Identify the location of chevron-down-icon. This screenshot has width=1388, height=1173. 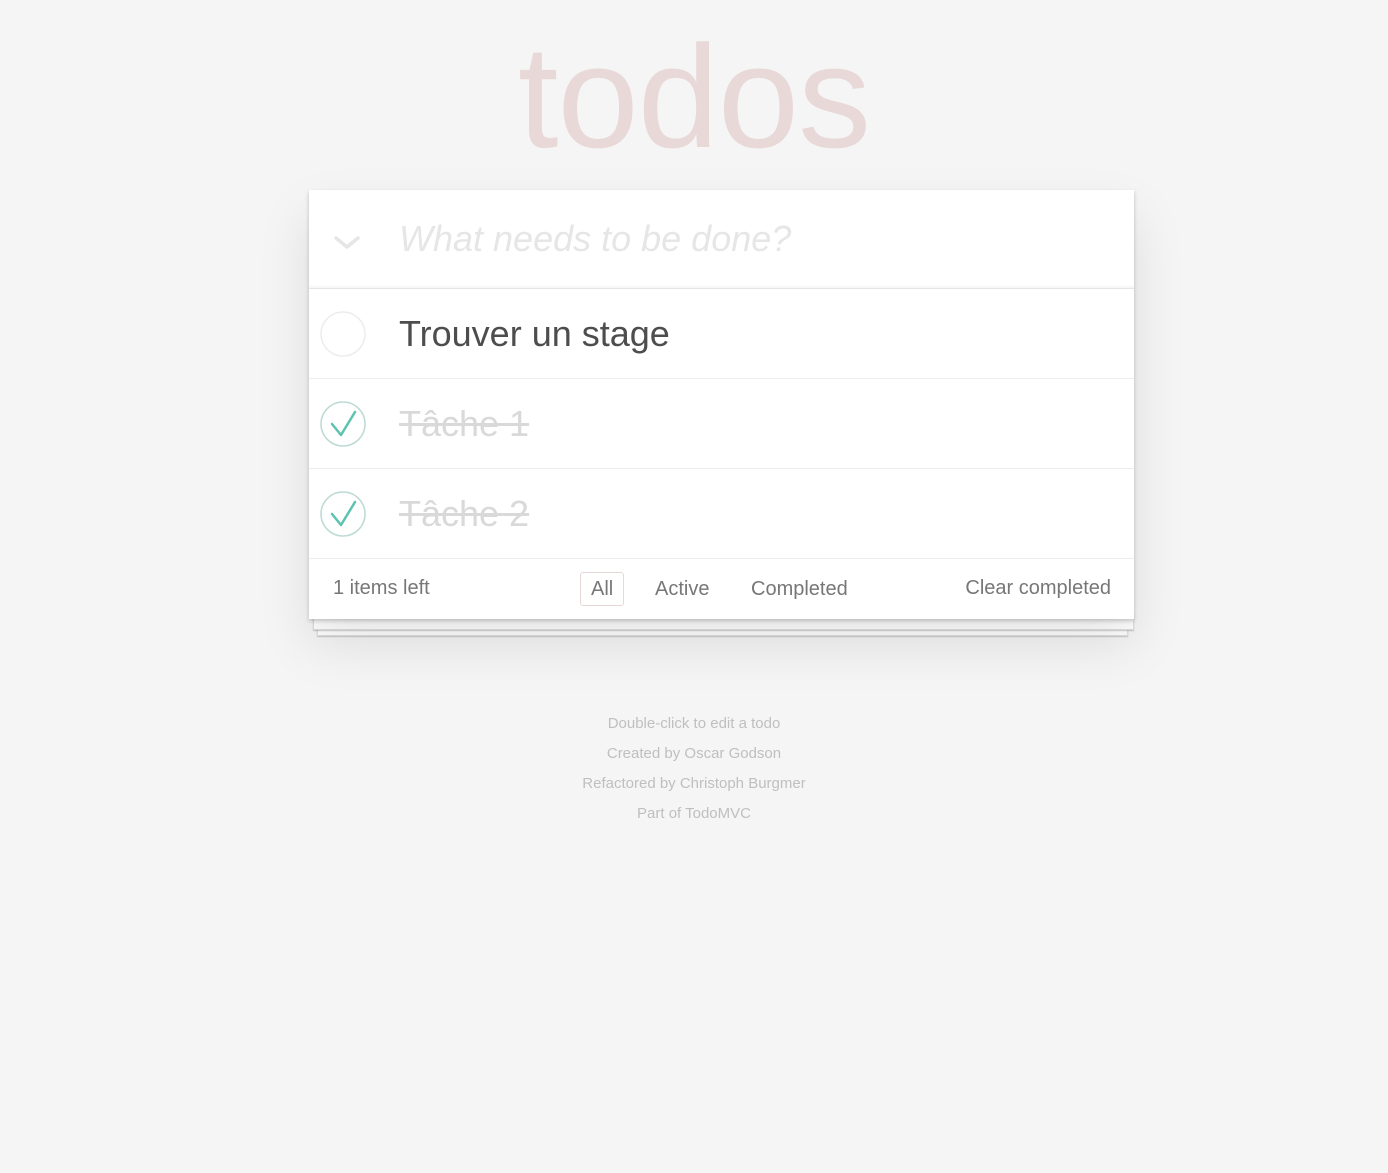
(347, 242).